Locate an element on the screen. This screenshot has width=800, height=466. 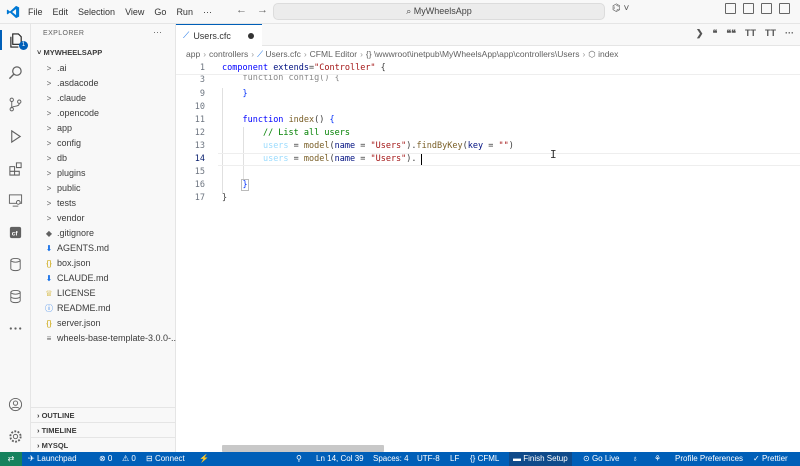
tree-folder-plugins: > plugins is located at coordinates (103, 173).